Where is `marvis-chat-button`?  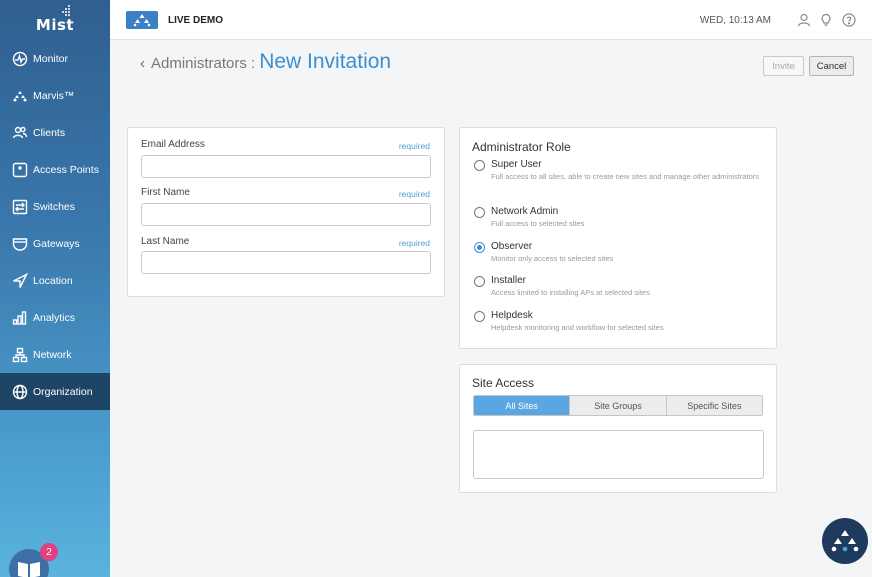
marvis-chat-button is located at coordinates (845, 541).